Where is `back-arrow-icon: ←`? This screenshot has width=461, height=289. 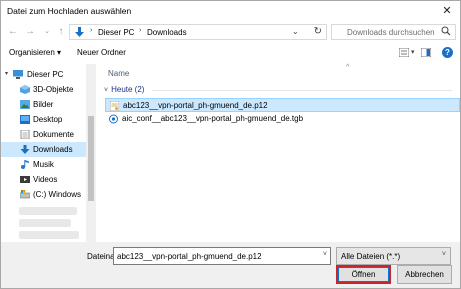 back-arrow-icon: ← is located at coordinates (13, 32).